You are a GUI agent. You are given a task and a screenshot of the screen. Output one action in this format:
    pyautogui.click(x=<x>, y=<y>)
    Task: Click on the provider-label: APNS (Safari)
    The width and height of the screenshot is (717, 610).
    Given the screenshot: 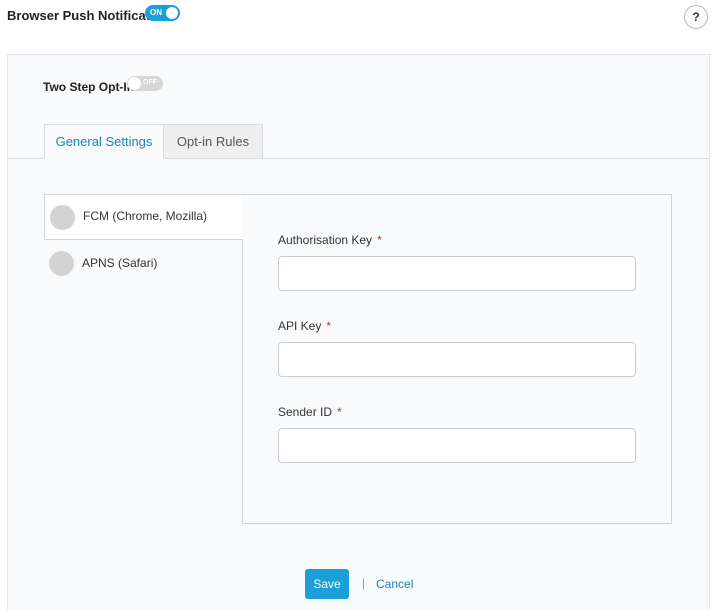 What is the action you would take?
    pyautogui.click(x=120, y=263)
    